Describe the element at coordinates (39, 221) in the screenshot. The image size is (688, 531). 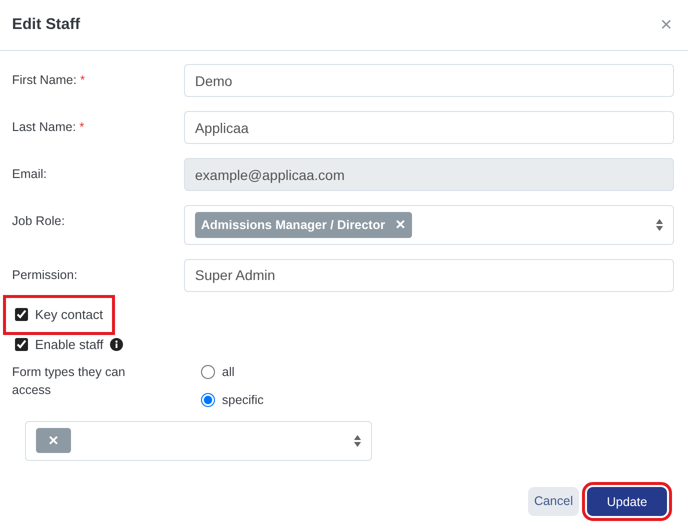
I see `field-label: Job Role:` at that location.